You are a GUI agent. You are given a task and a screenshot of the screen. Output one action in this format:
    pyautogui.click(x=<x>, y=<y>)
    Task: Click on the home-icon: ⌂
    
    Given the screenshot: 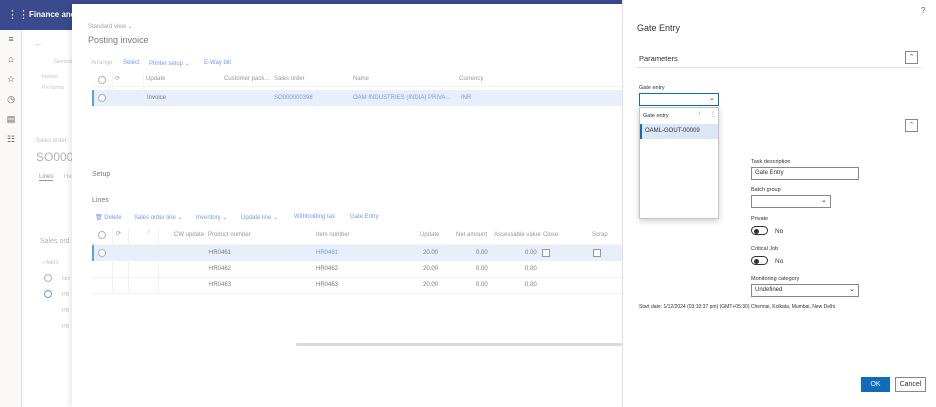 What is the action you would take?
    pyautogui.click(x=11, y=59)
    